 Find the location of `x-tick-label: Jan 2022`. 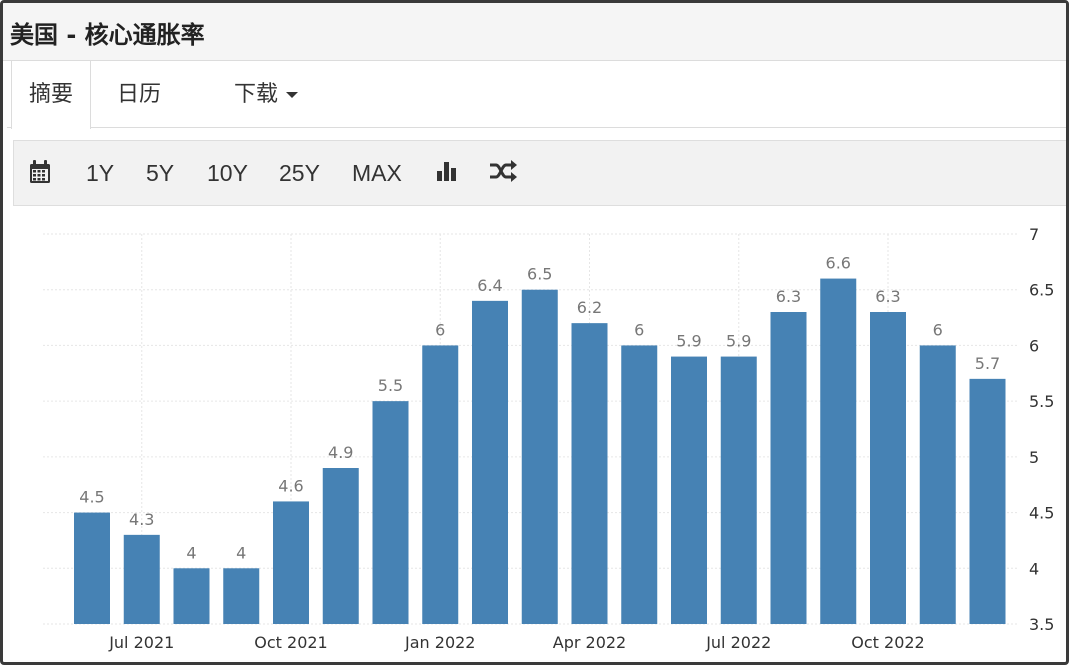

x-tick-label: Jan 2022 is located at coordinates (439, 642).